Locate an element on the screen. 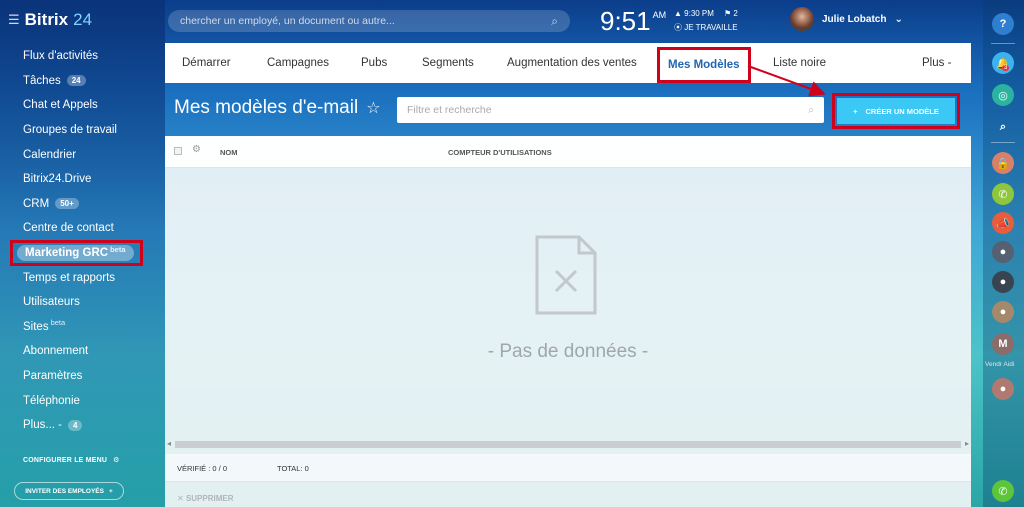 This screenshot has width=1024, height=507. sidebar-item-marketing: Marketing GRC beta is located at coordinates (82, 253).